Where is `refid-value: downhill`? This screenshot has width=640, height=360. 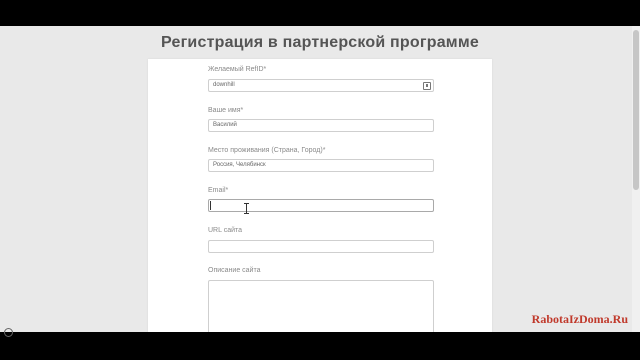
refid-value: downhill is located at coordinates (224, 85).